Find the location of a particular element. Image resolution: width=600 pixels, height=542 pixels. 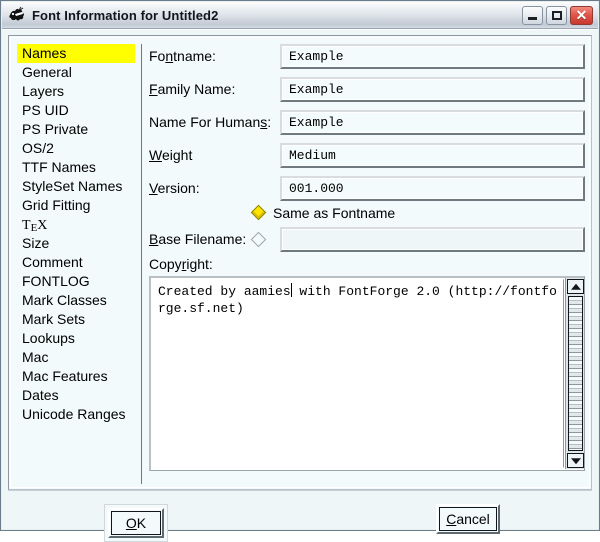

sidebar-item-mac: Mac is located at coordinates (76, 357).